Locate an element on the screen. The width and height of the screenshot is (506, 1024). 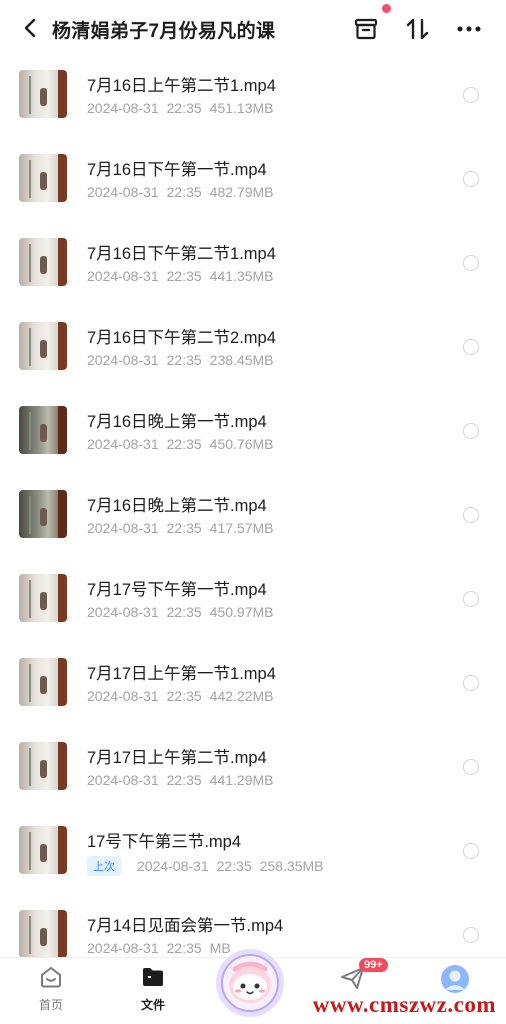
mascot-icon is located at coordinates (250, 983).